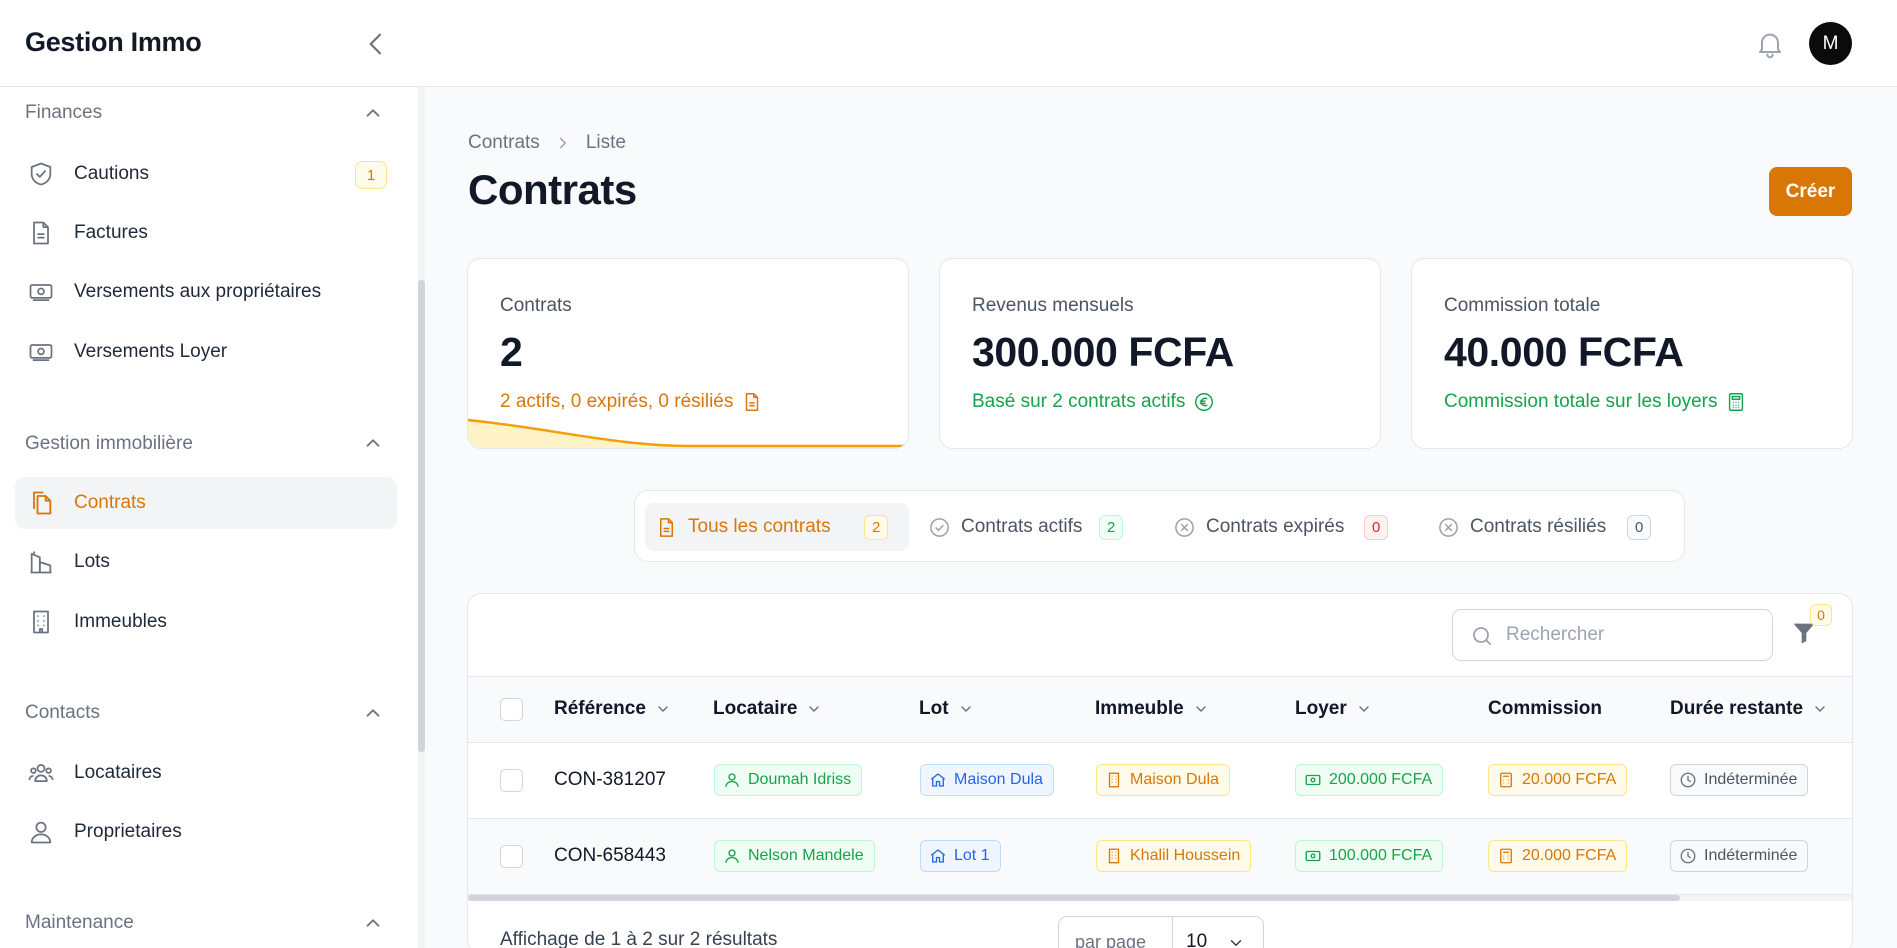  What do you see at coordinates (1595, 402) in the screenshot?
I see `stat-description: Commission totale sur les loyers` at bounding box center [1595, 402].